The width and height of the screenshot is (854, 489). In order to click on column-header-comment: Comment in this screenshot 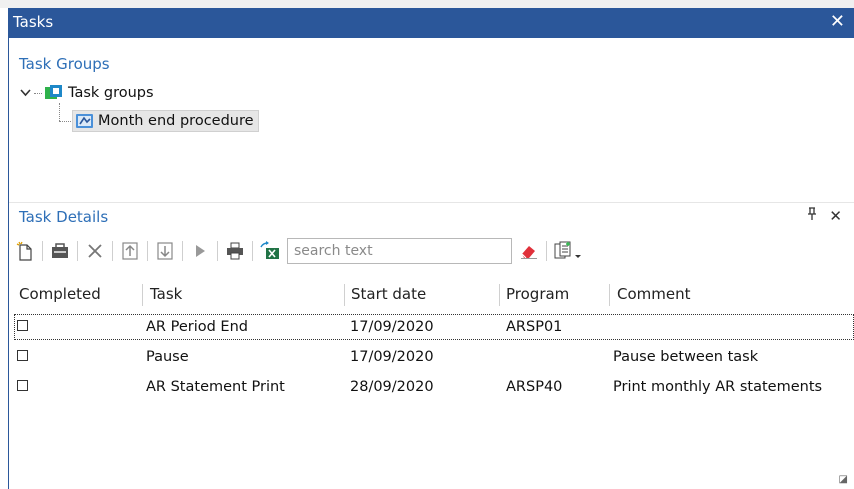, I will do `click(654, 294)`.